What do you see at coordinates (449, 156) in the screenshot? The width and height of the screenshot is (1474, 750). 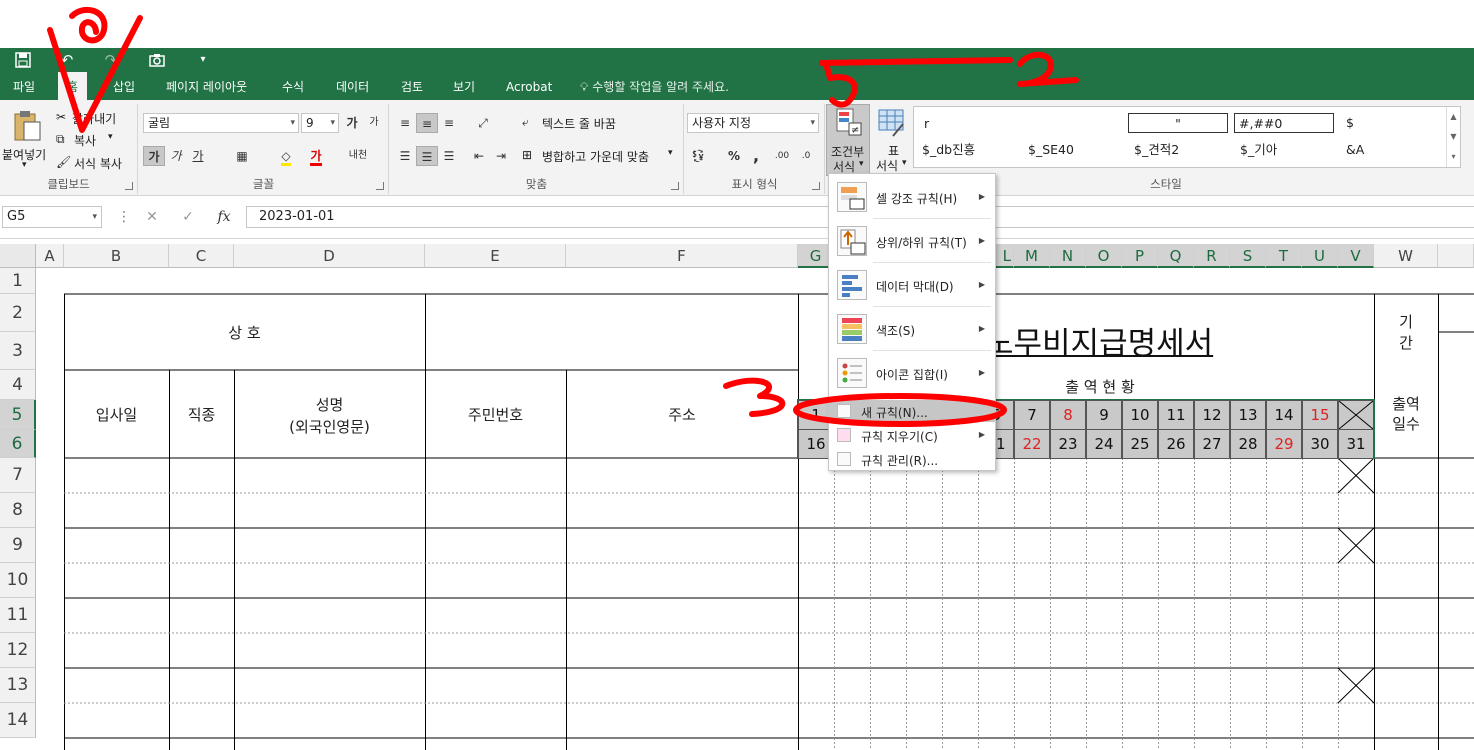 I see `align-right-icon: ☰` at bounding box center [449, 156].